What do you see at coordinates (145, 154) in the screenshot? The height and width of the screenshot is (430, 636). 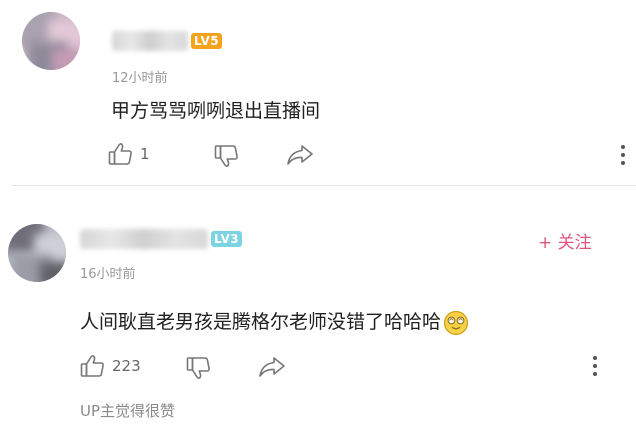 I see `like-count: 1` at bounding box center [145, 154].